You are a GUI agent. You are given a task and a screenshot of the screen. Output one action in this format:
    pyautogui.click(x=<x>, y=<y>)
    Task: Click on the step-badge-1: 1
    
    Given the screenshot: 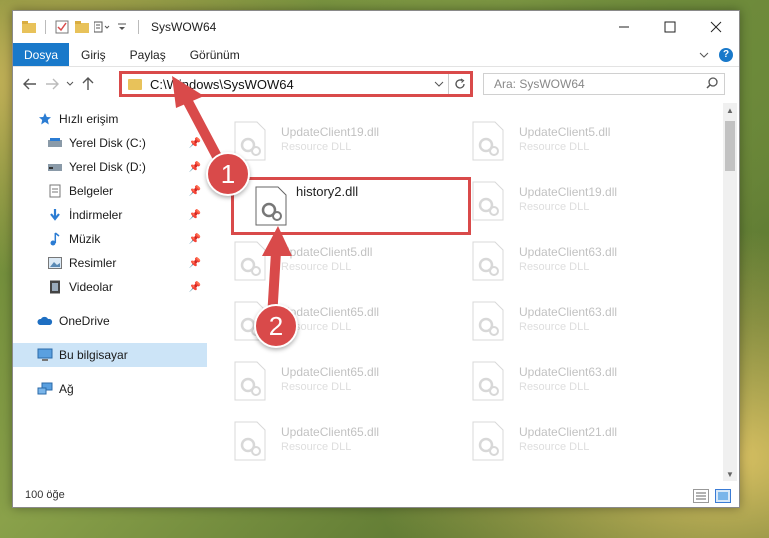 What is the action you would take?
    pyautogui.click(x=228, y=174)
    